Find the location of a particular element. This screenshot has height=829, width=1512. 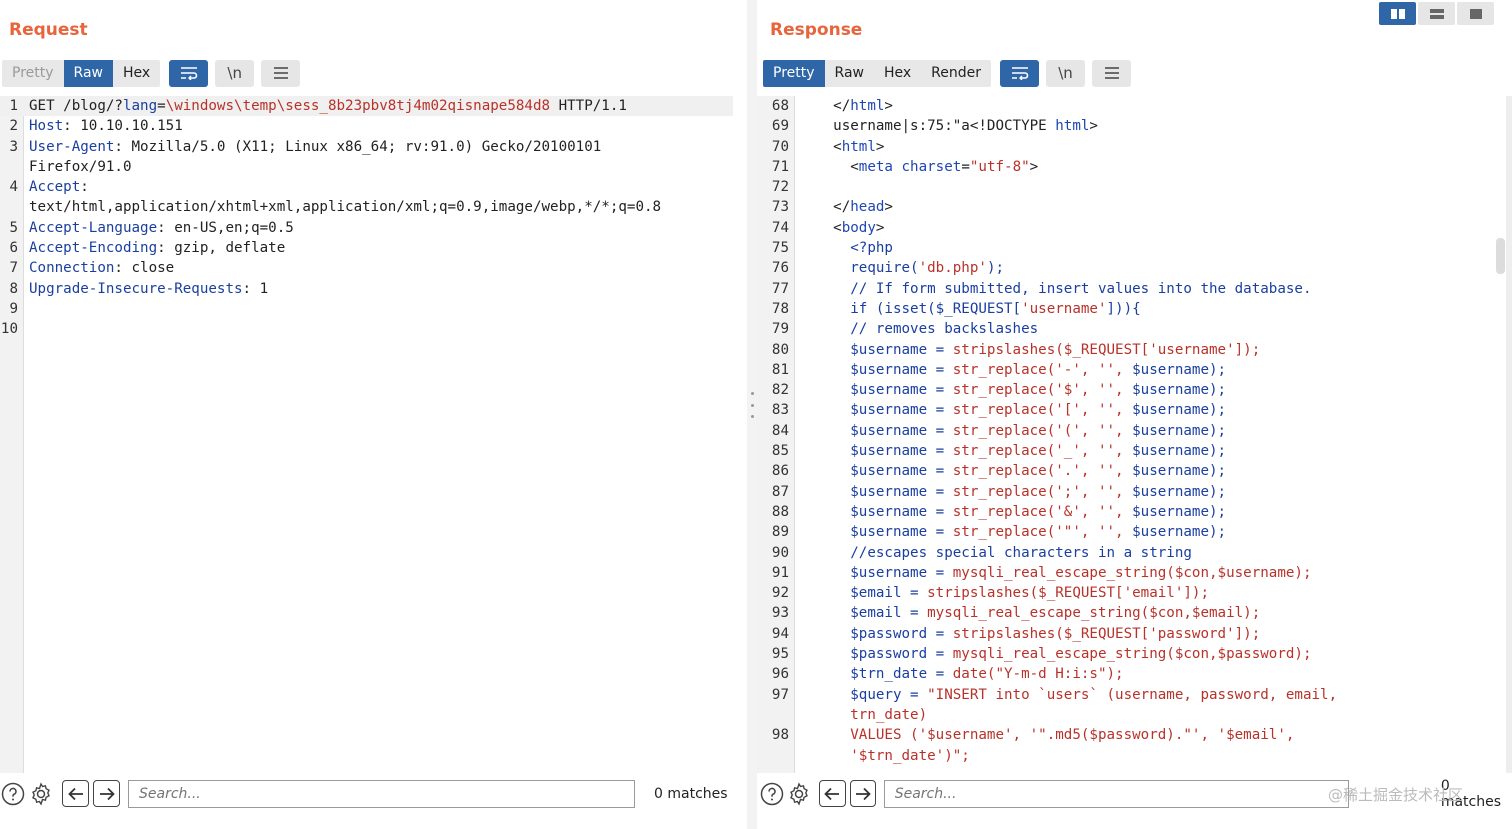

request-prev-match-button is located at coordinates (75, 793).